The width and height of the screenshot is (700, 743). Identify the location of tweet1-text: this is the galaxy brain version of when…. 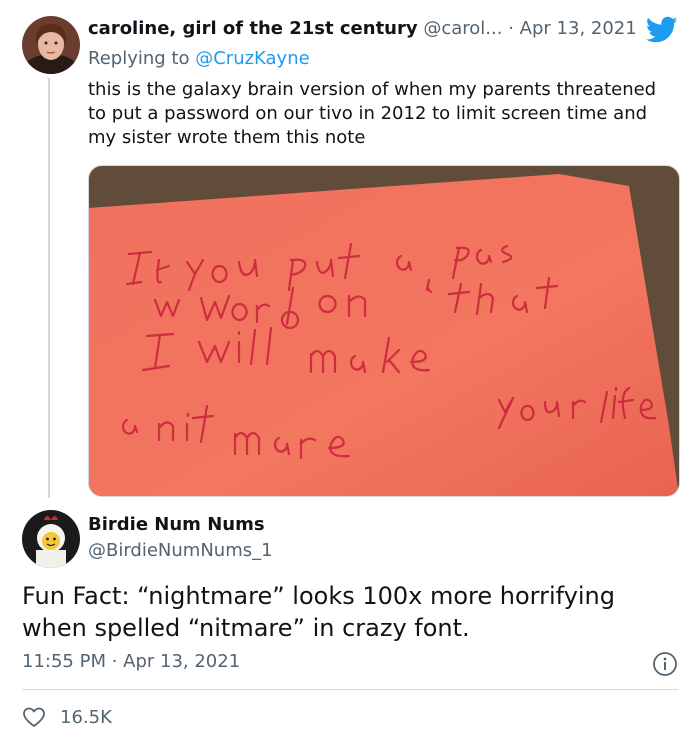
(372, 113).